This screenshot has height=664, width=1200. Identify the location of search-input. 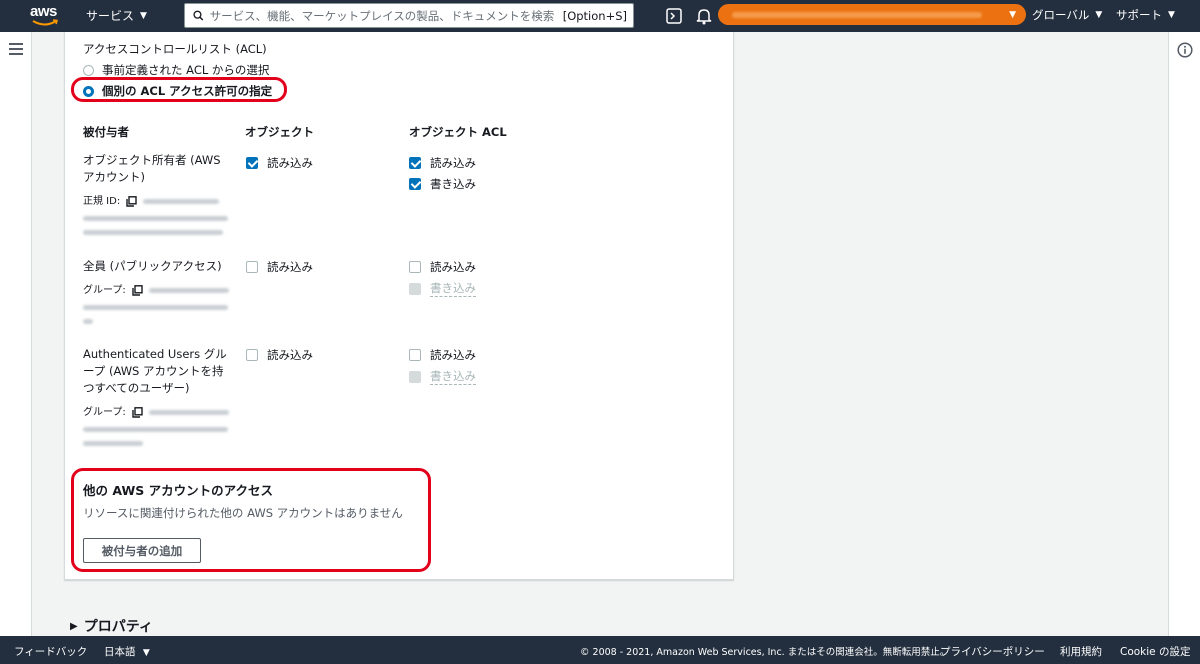
(383, 15).